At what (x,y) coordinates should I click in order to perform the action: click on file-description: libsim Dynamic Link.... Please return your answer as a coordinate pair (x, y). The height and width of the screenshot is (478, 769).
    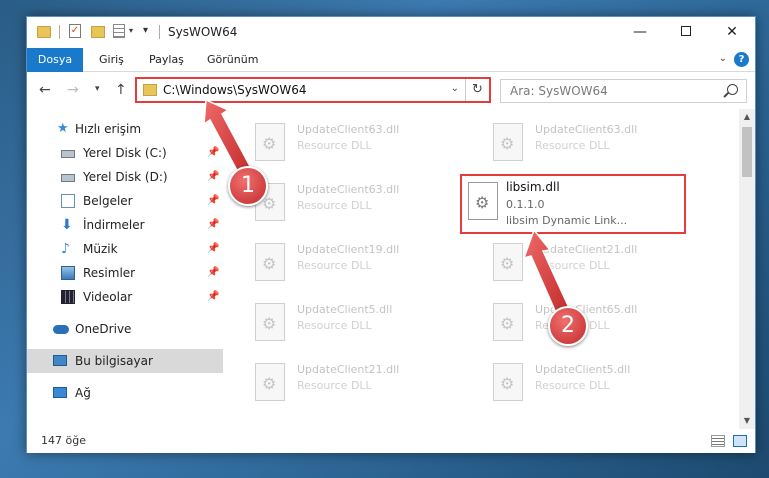
    Looking at the image, I should click on (567, 220).